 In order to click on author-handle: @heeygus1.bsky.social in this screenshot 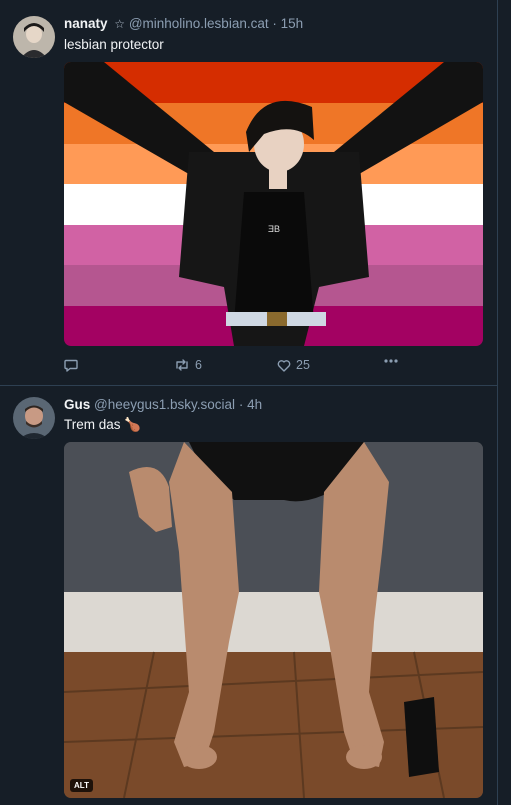, I will do `click(164, 404)`.